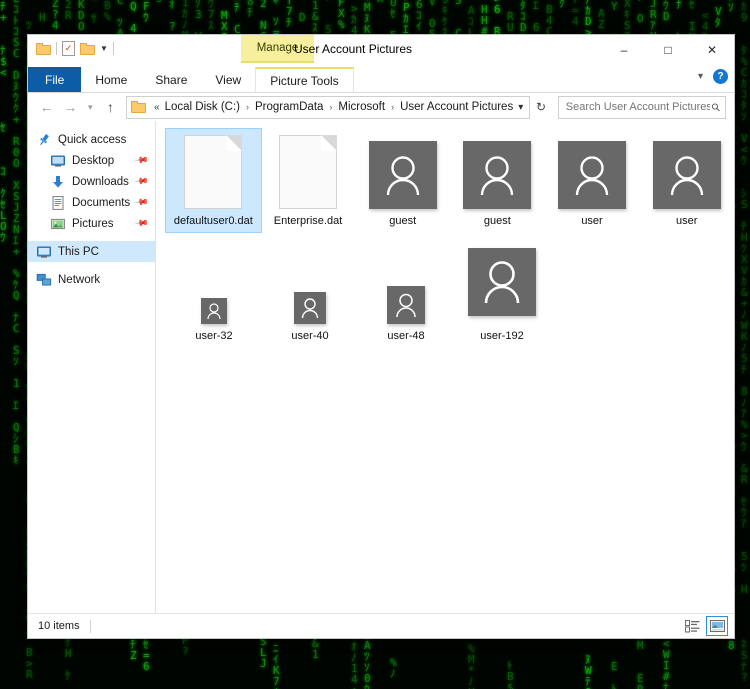 The width and height of the screenshot is (750, 689). Describe the element at coordinates (502, 336) in the screenshot. I see `file-label: user-192` at that location.